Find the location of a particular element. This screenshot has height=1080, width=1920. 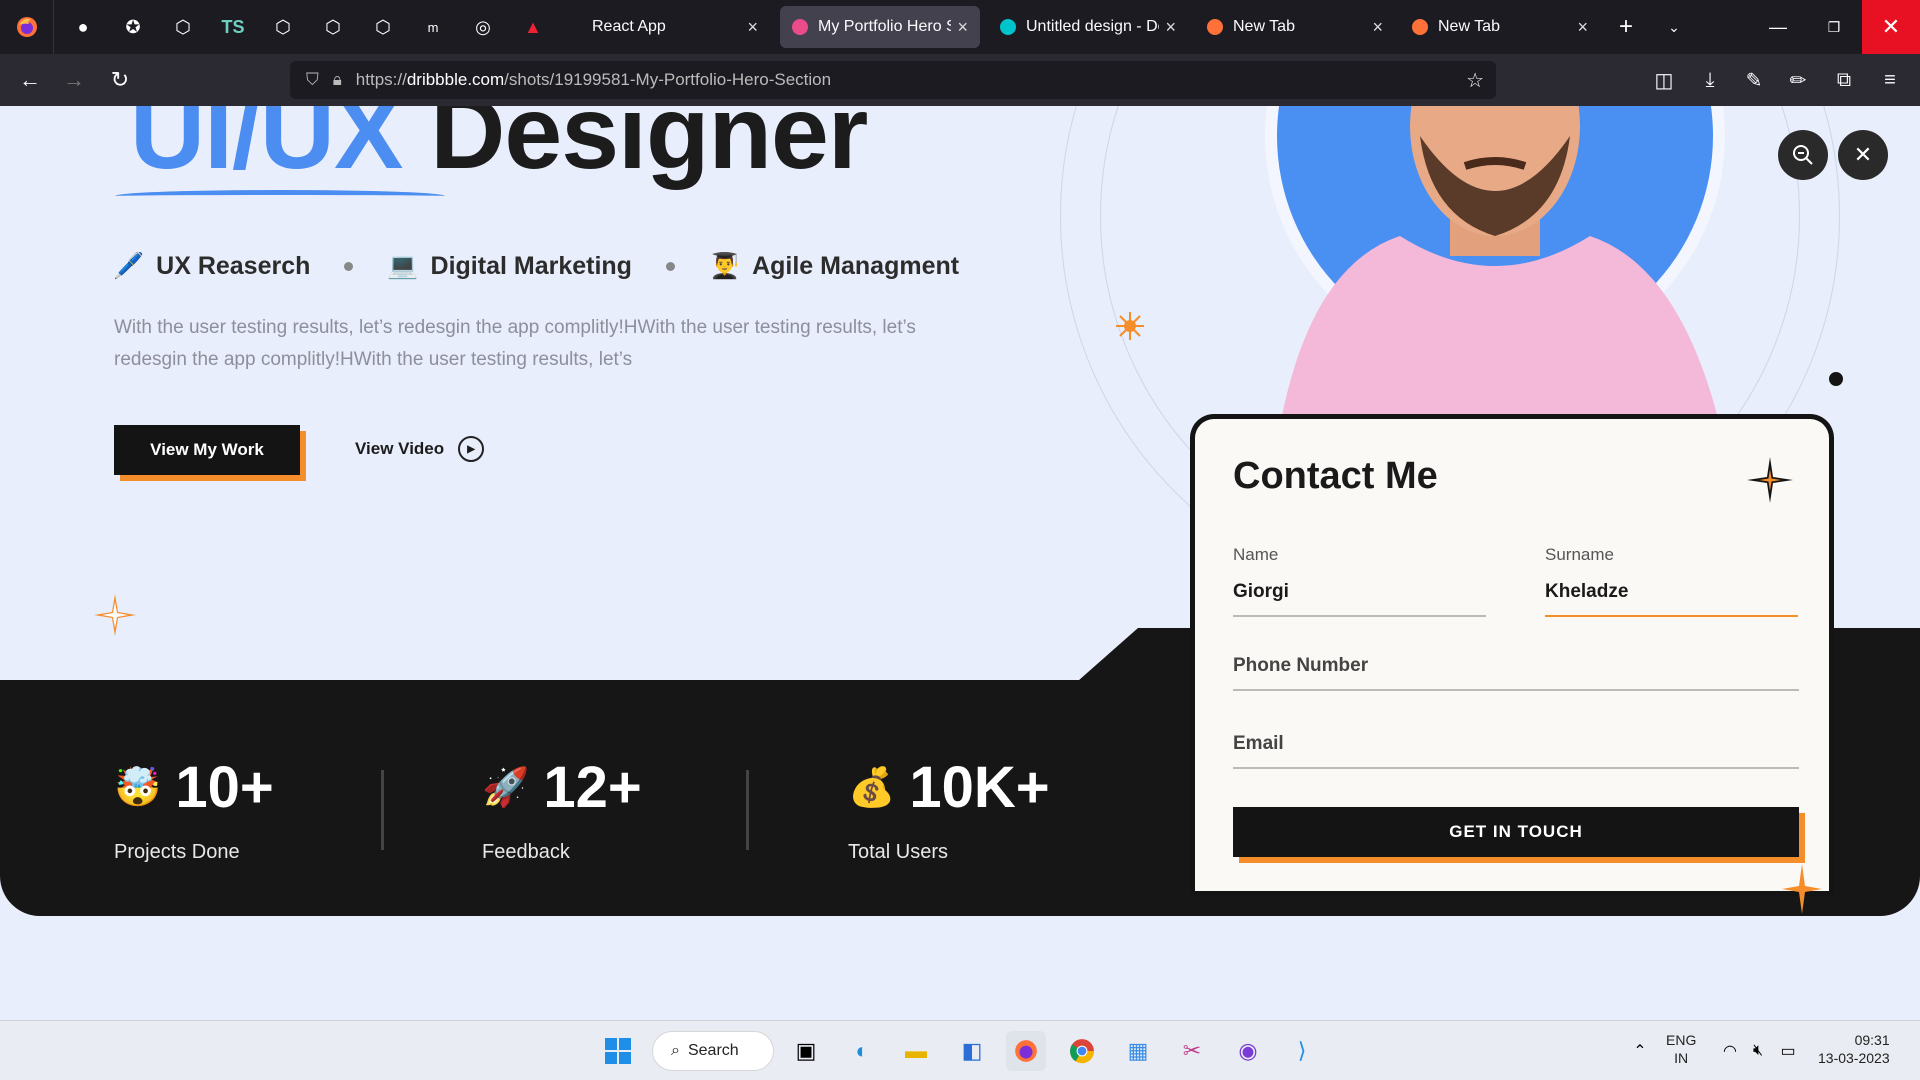

eyedropper-icon: ✎ is located at coordinates (1754, 80).